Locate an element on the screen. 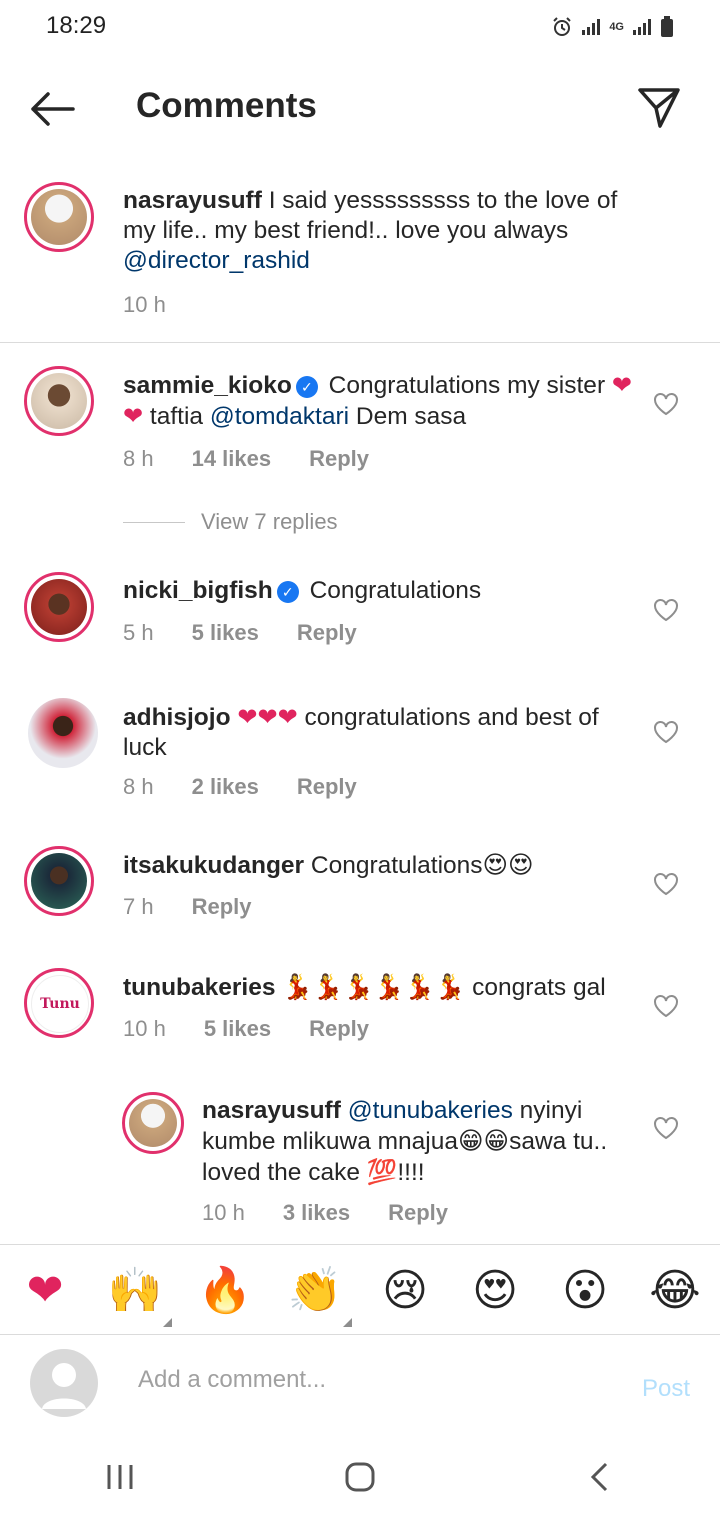 This screenshot has height=1520, width=720. chevron-left-icon is located at coordinates (599, 1477).